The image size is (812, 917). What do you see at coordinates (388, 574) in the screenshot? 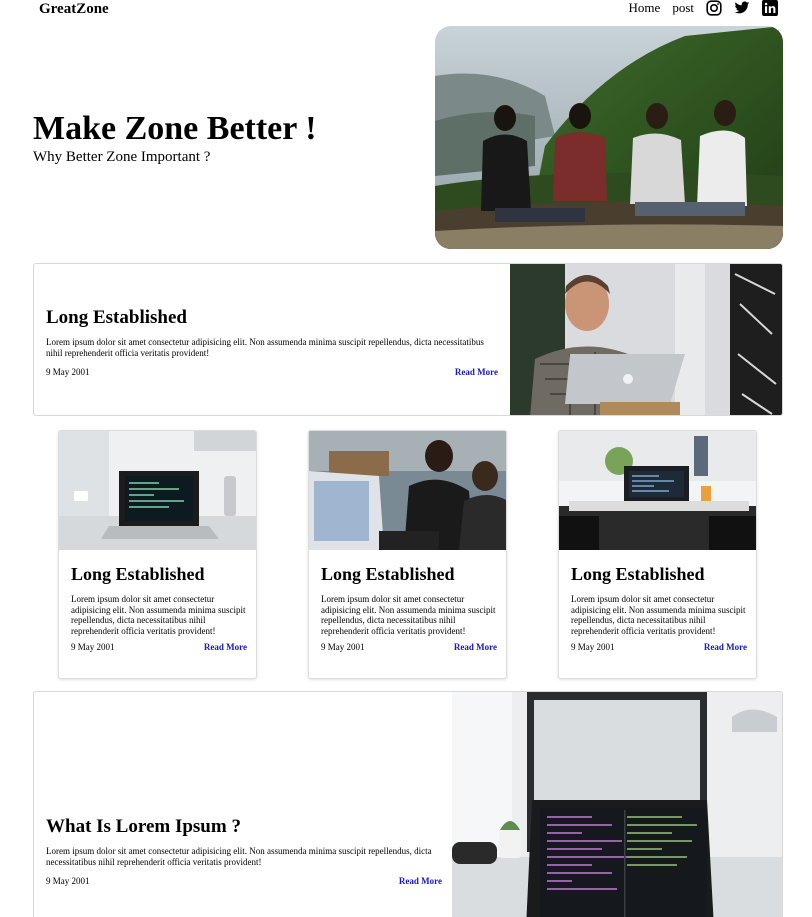
I see `post-card-2-title: Long Established` at bounding box center [388, 574].